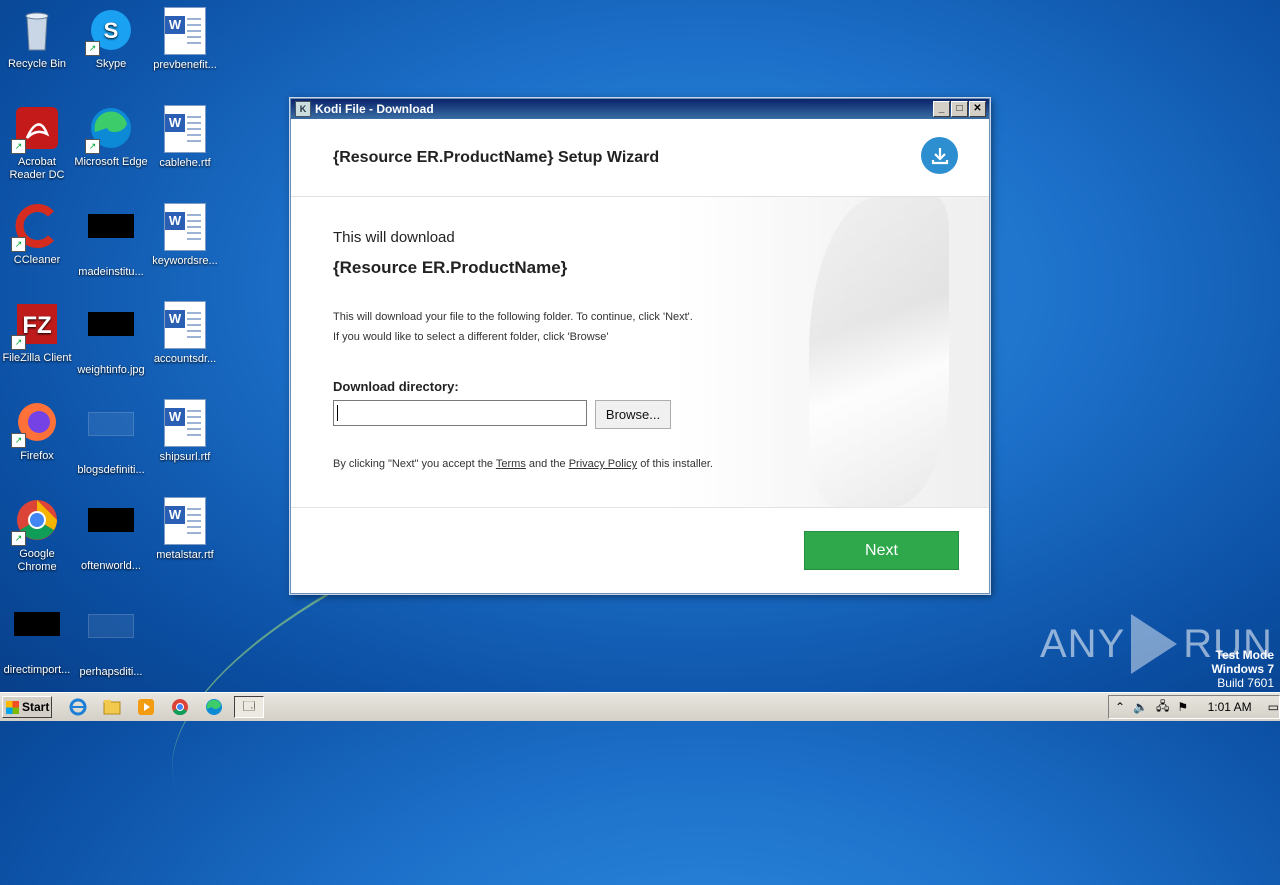 The image size is (1280, 885). I want to click on minimize-button: _, so click(941, 109).